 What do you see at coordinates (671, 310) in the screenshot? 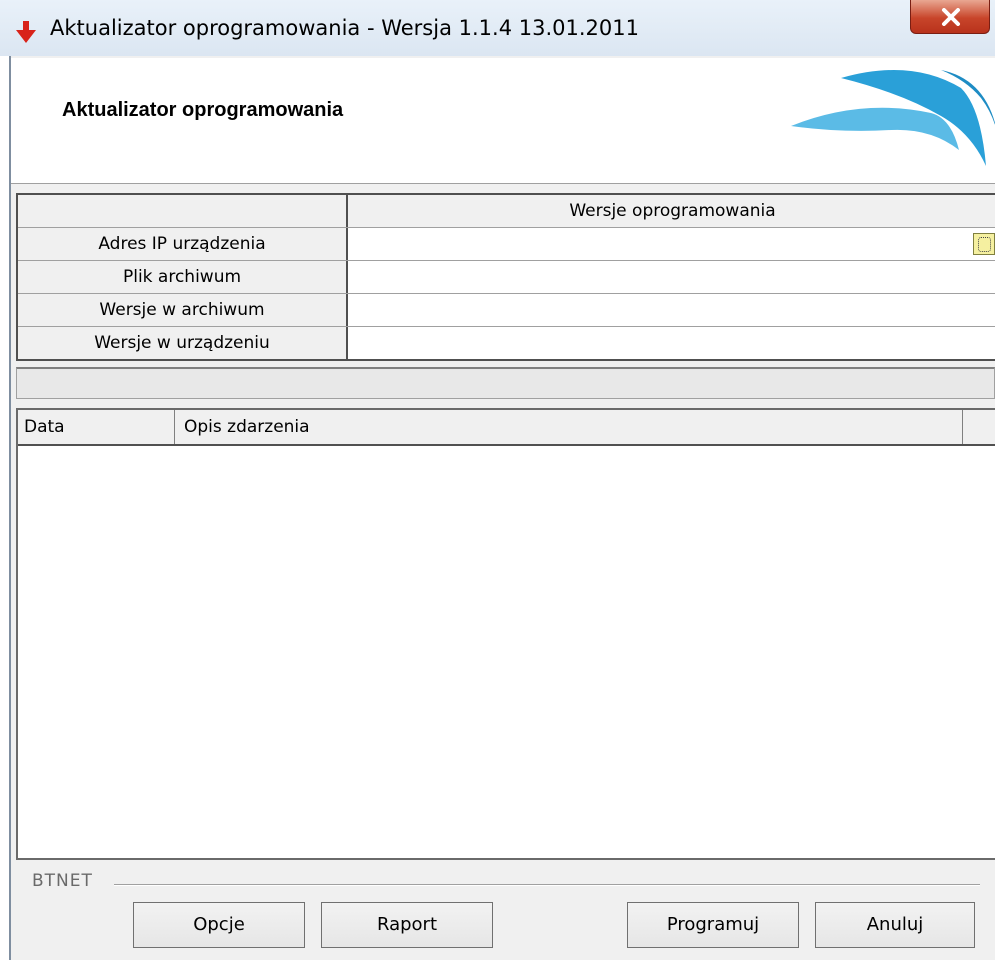
I see `archive-versions-field` at bounding box center [671, 310].